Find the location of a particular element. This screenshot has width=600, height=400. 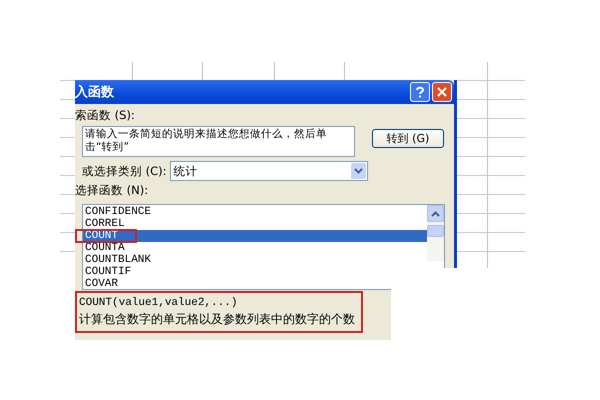

help-button is located at coordinates (420, 92).